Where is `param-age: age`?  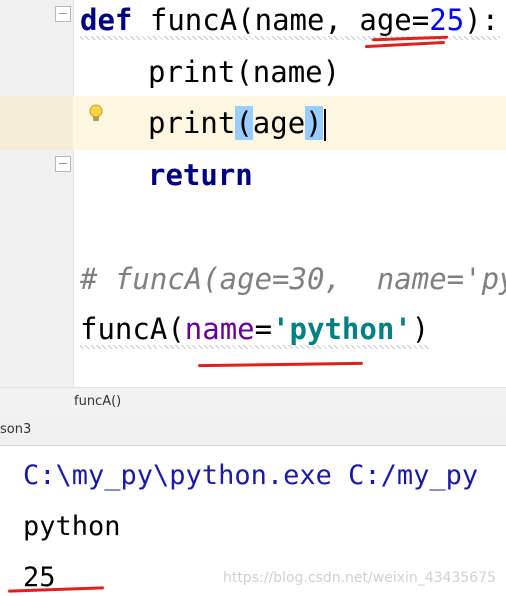
param-age: age is located at coordinates (385, 20).